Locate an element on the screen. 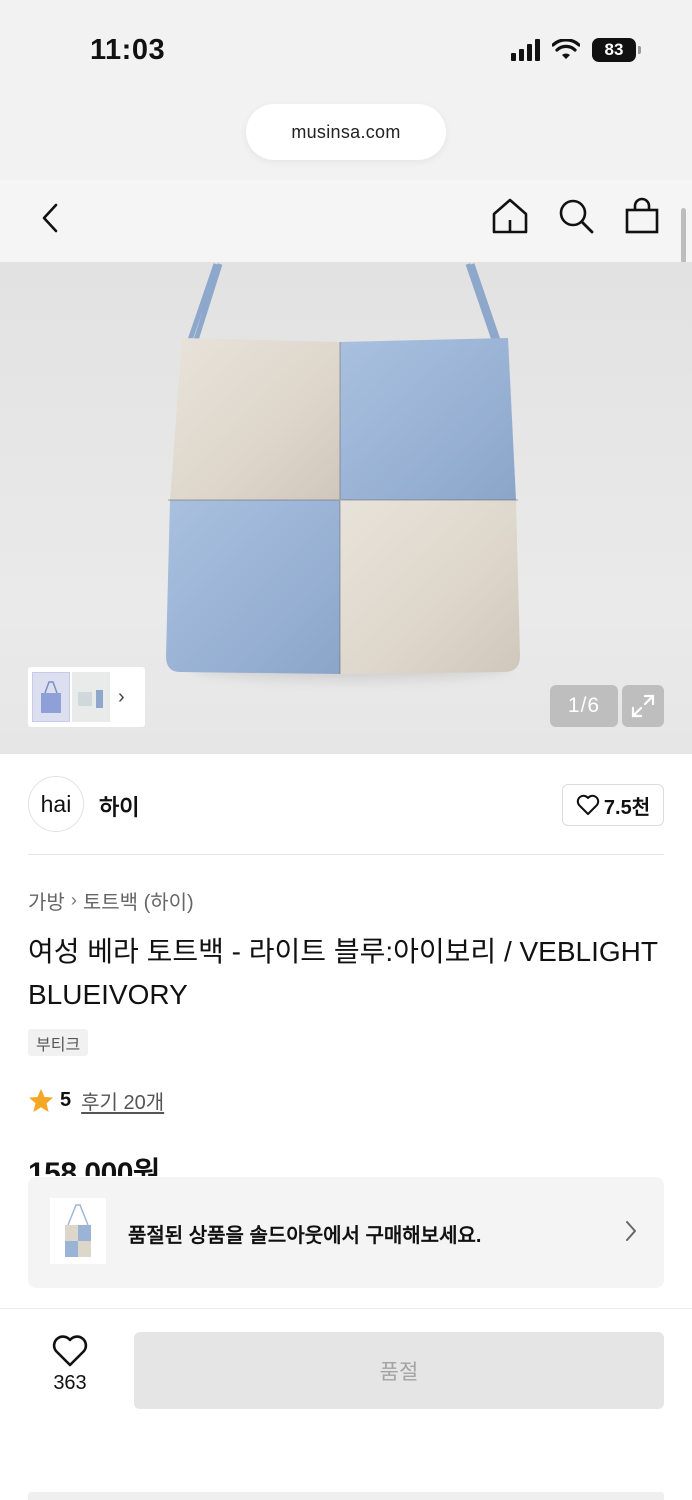 The height and width of the screenshot is (1500, 692). brand-logo: hai is located at coordinates (56, 804).